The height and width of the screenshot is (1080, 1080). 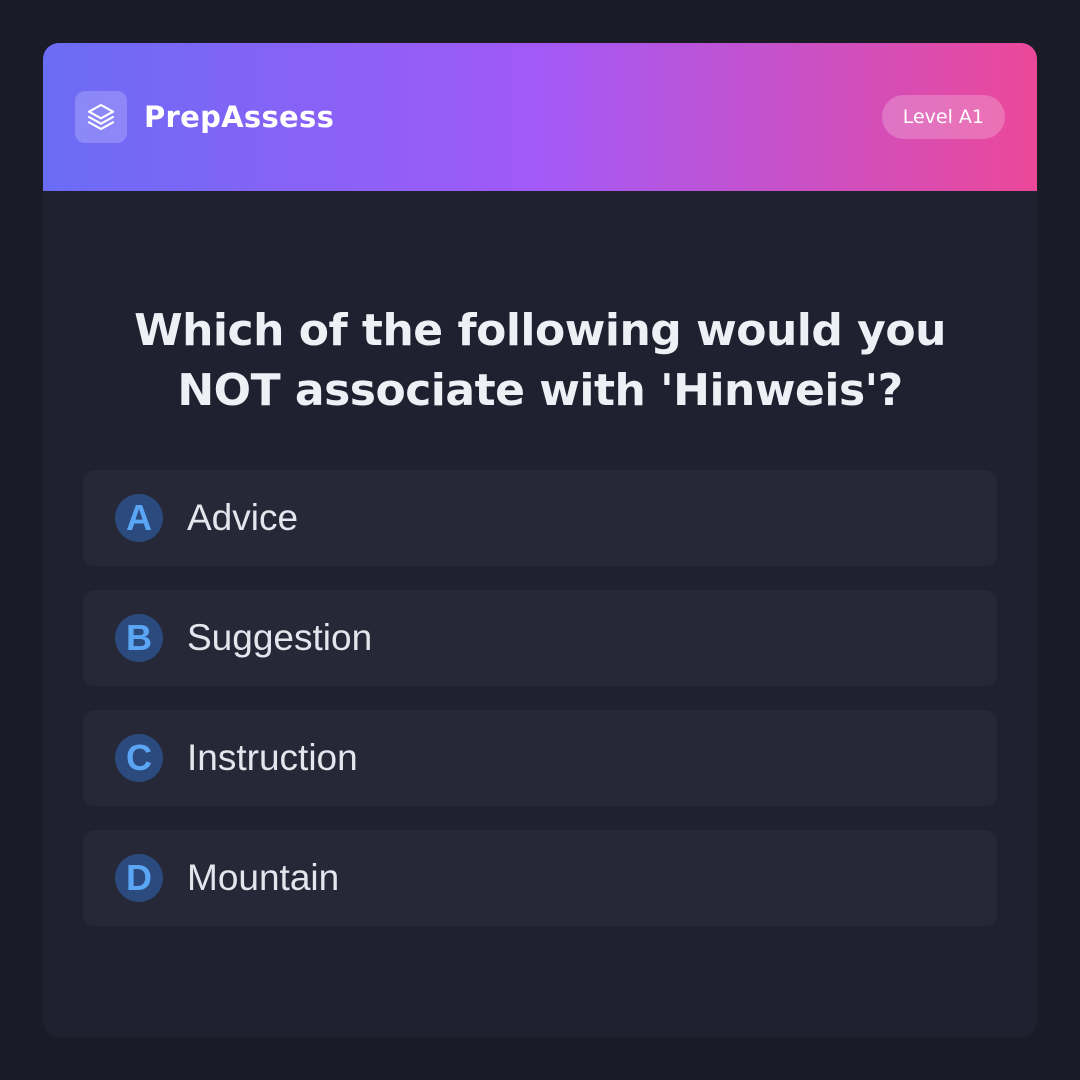 I want to click on option-letter-badge: C, so click(x=139, y=758).